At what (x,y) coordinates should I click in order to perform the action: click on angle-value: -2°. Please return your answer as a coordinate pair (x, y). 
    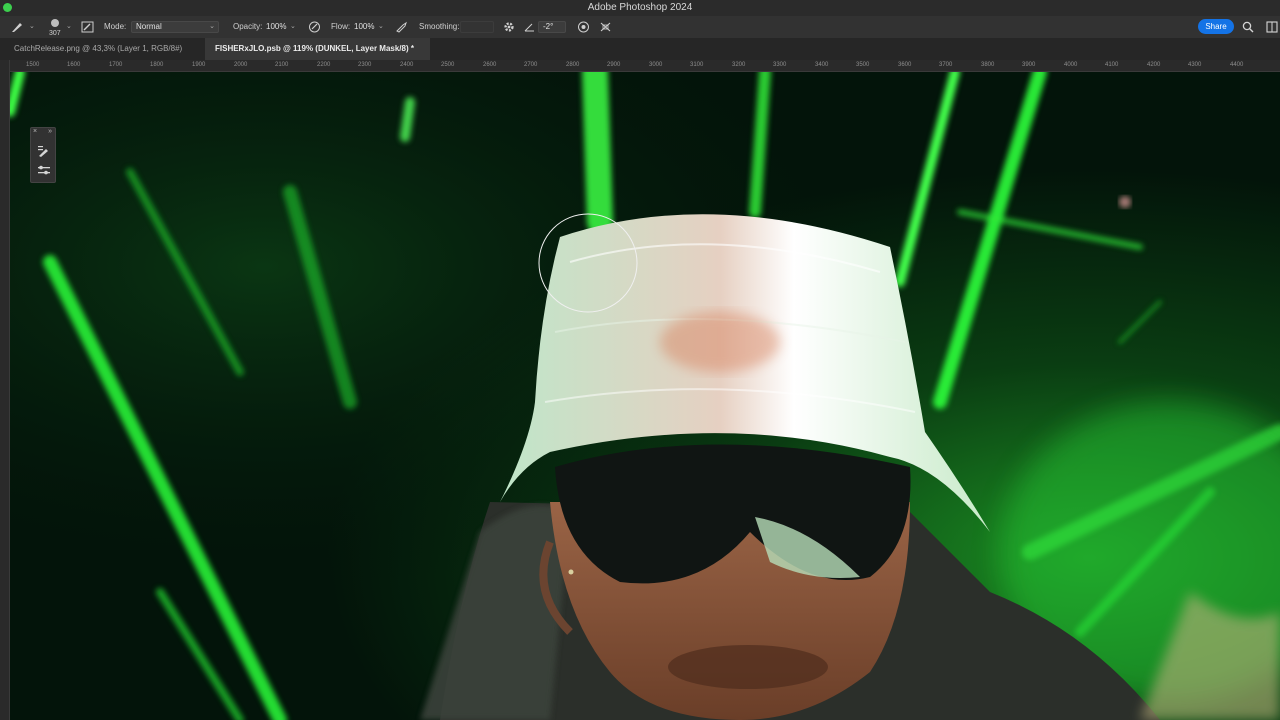
    Looking at the image, I should click on (548, 26).